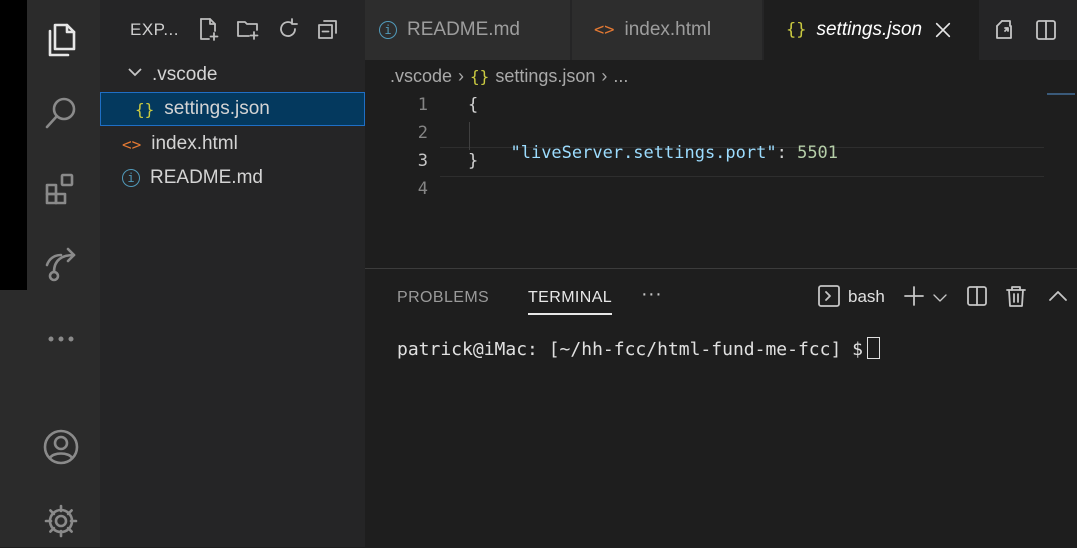 The height and width of the screenshot is (548, 1077). What do you see at coordinates (248, 29) in the screenshot?
I see `new-folder-icon` at bounding box center [248, 29].